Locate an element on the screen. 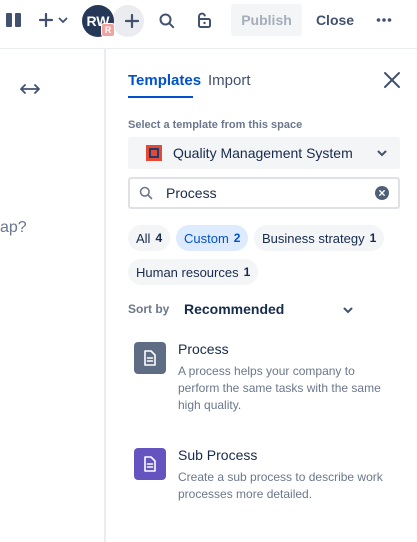  sidebar-toggle-button is located at coordinates (14, 20).